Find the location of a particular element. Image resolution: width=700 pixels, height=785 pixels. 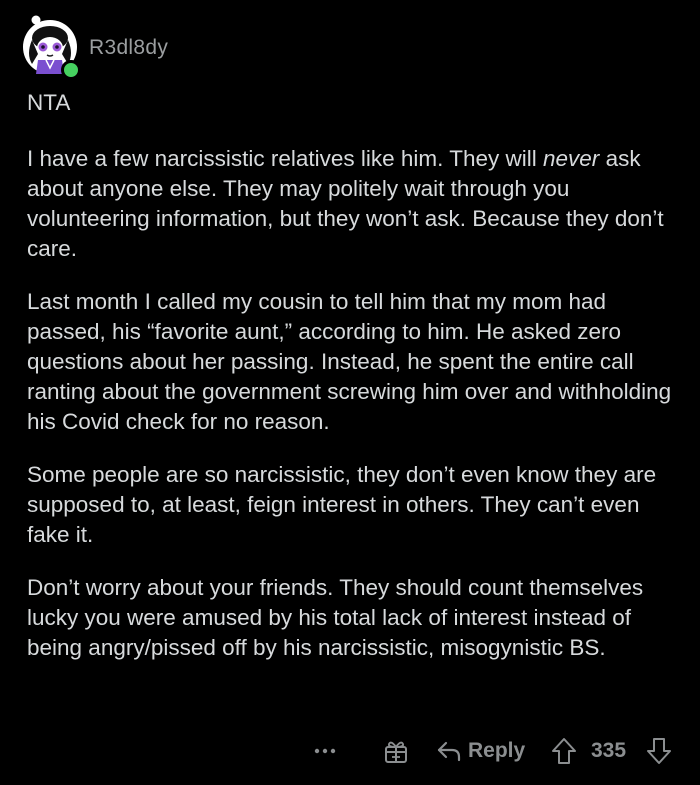

avatar is located at coordinates (50, 47).